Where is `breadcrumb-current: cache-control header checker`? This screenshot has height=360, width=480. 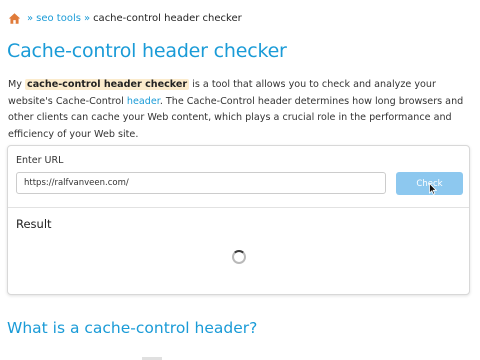 breadcrumb-current: cache-control header checker is located at coordinates (167, 18).